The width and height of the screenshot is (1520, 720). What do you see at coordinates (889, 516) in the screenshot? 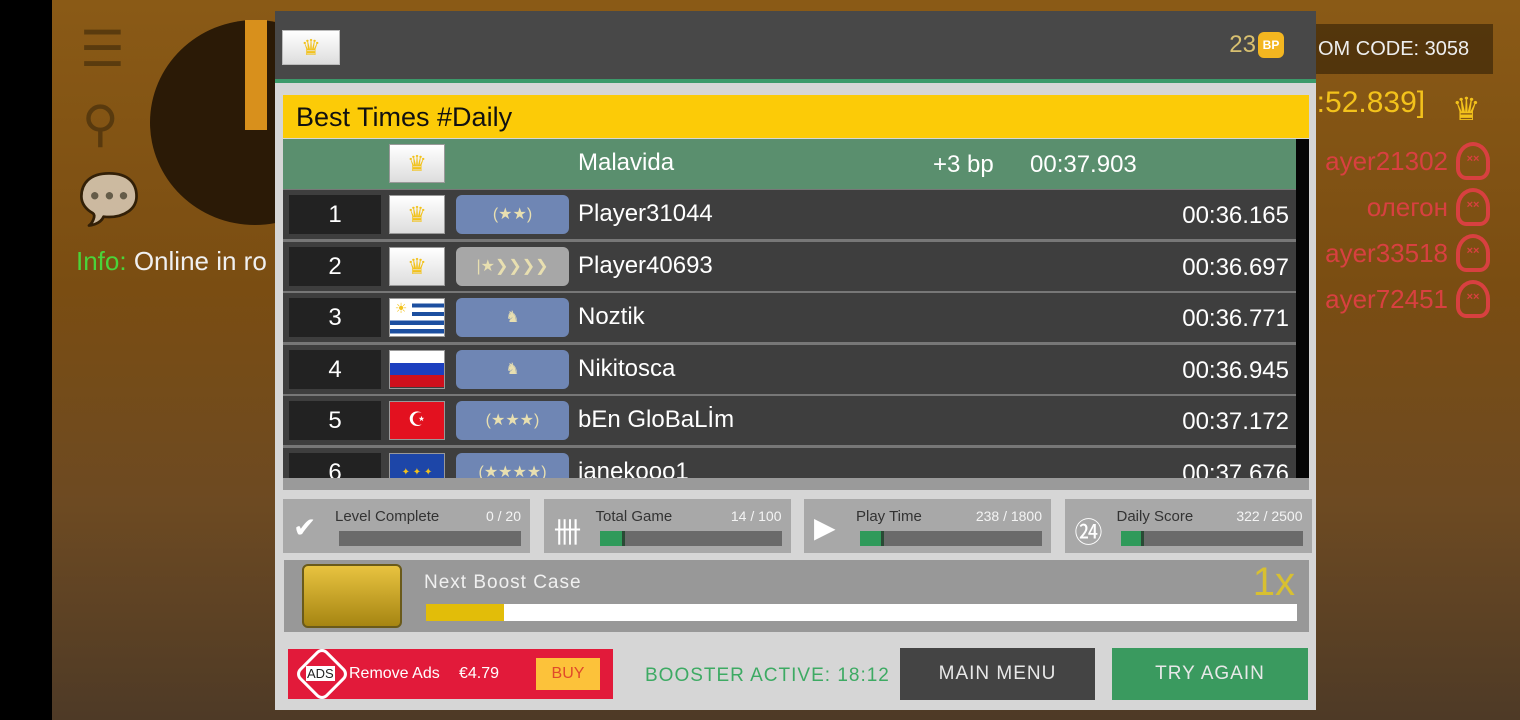
I see `stat-name: Play Time` at bounding box center [889, 516].